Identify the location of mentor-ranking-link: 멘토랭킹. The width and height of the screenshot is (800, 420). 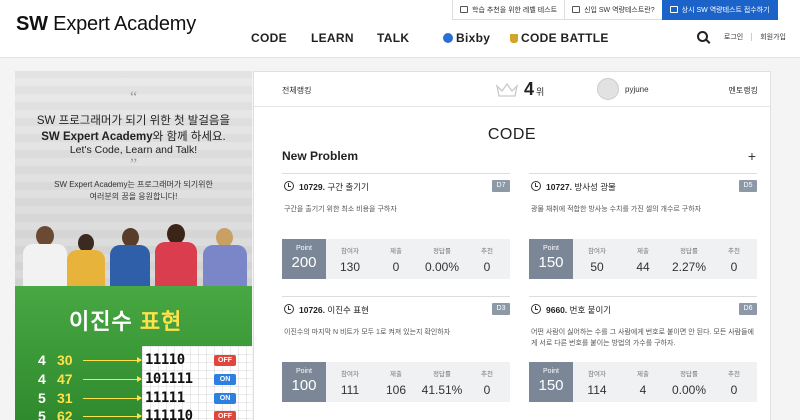
(743, 90).